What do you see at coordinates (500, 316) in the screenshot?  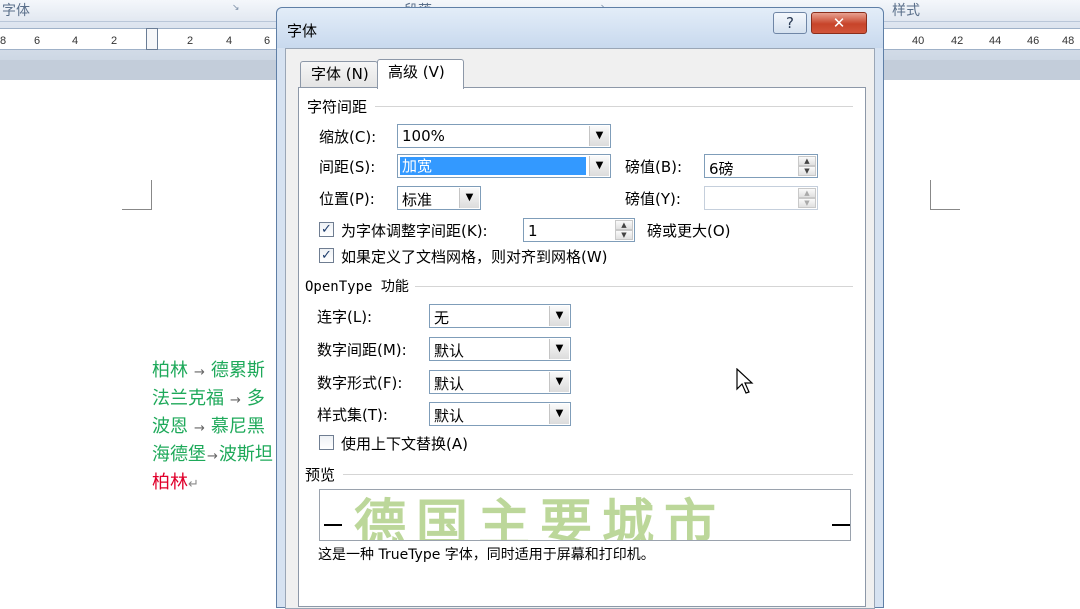 I see `ligatures-select: 无 ▼` at bounding box center [500, 316].